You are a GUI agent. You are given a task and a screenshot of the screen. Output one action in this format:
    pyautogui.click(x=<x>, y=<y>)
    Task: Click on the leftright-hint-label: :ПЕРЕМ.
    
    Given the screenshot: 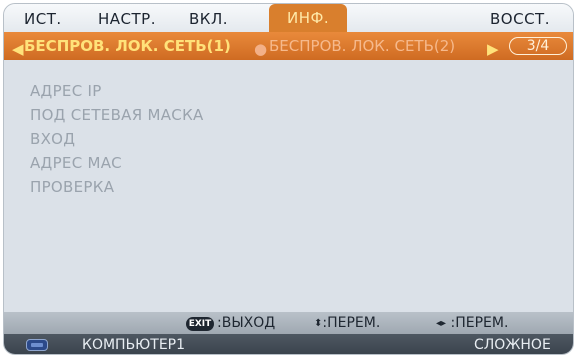 What is the action you would take?
    pyautogui.click(x=479, y=323)
    